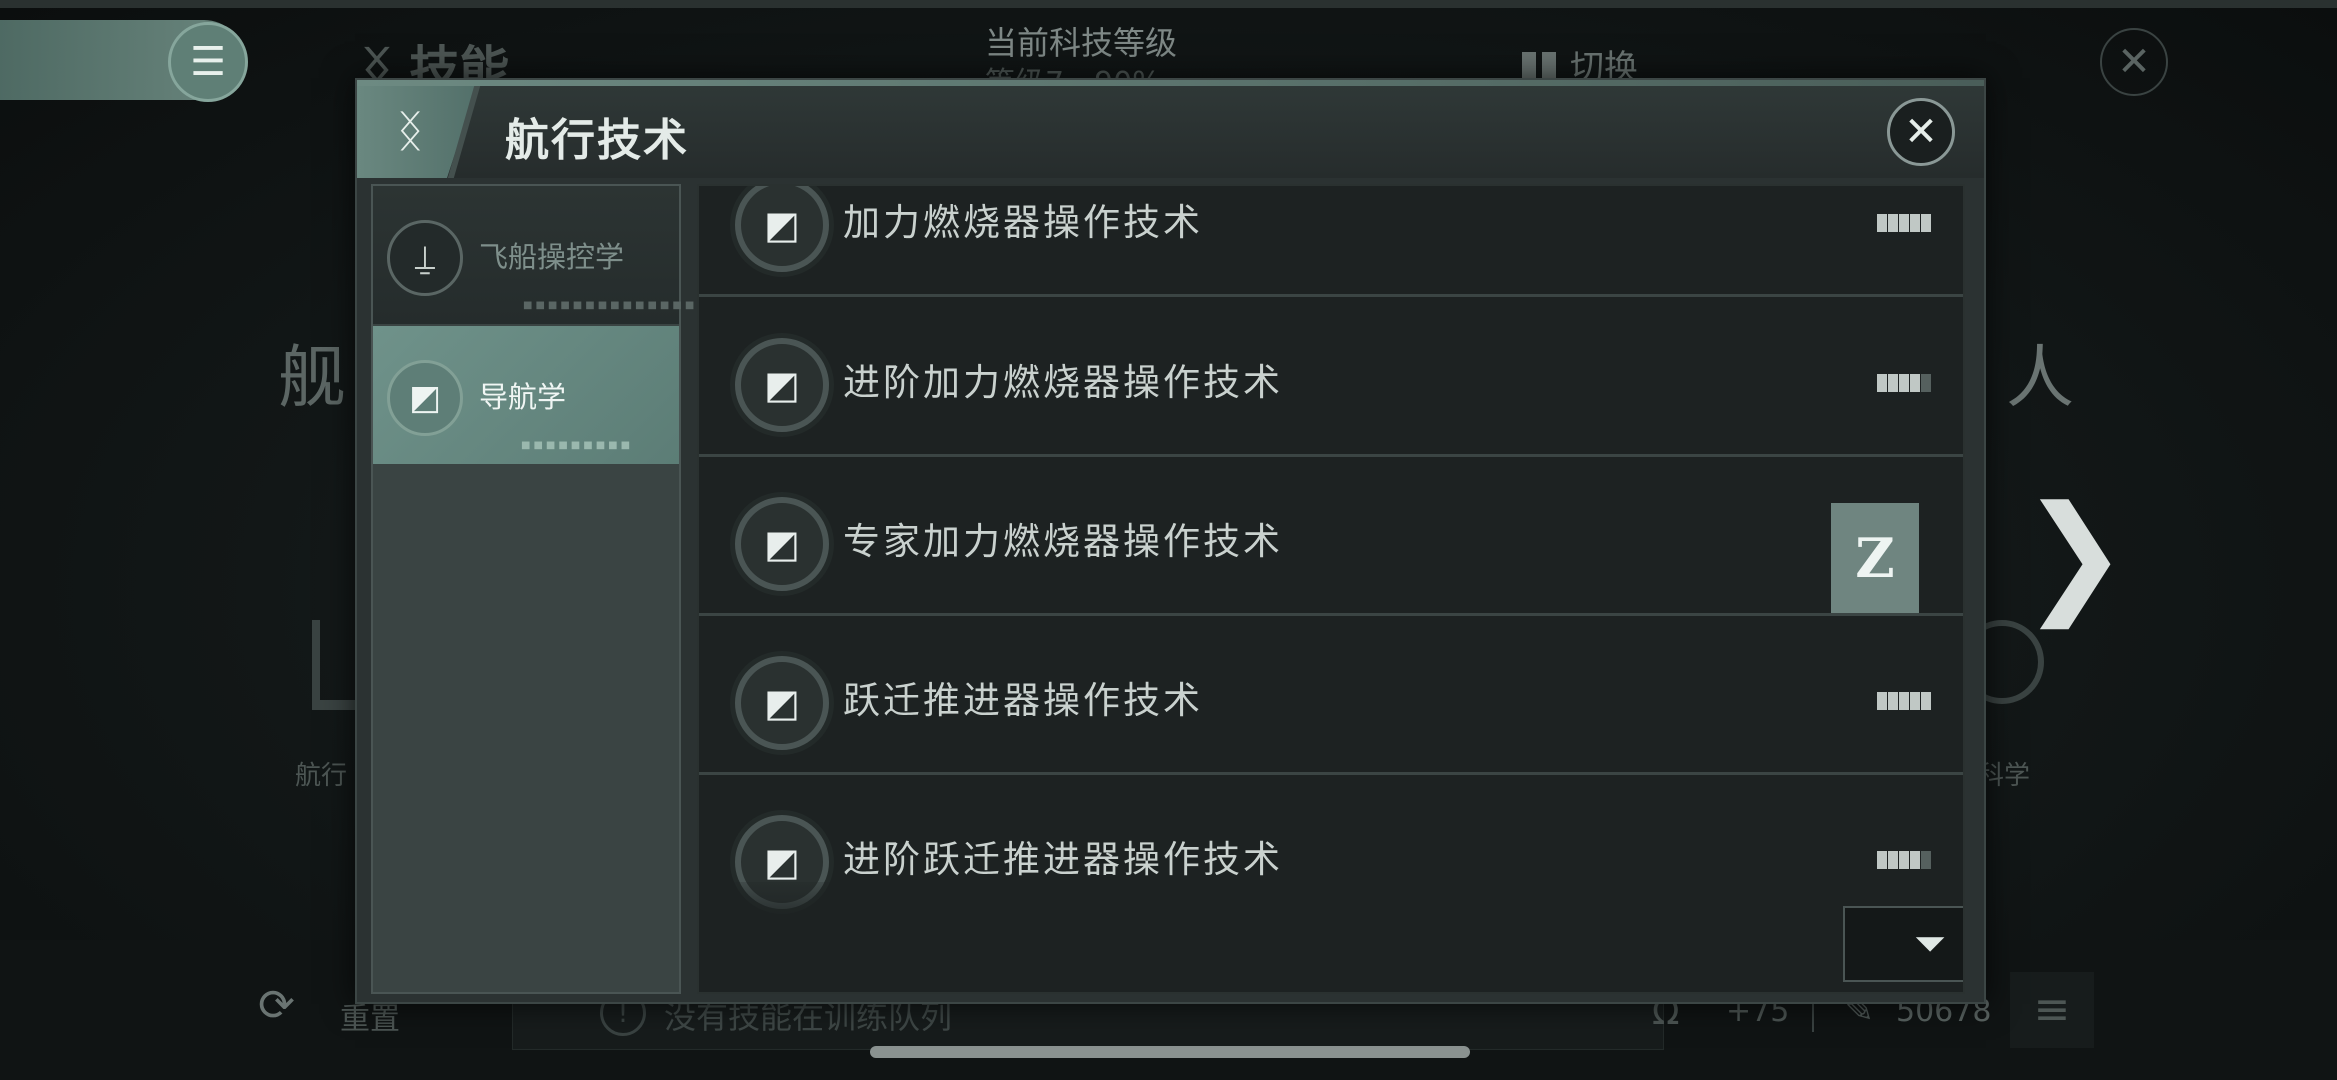 The height and width of the screenshot is (1080, 2337). What do you see at coordinates (1903, 944) in the screenshot?
I see `filter-button: ⏷` at bounding box center [1903, 944].